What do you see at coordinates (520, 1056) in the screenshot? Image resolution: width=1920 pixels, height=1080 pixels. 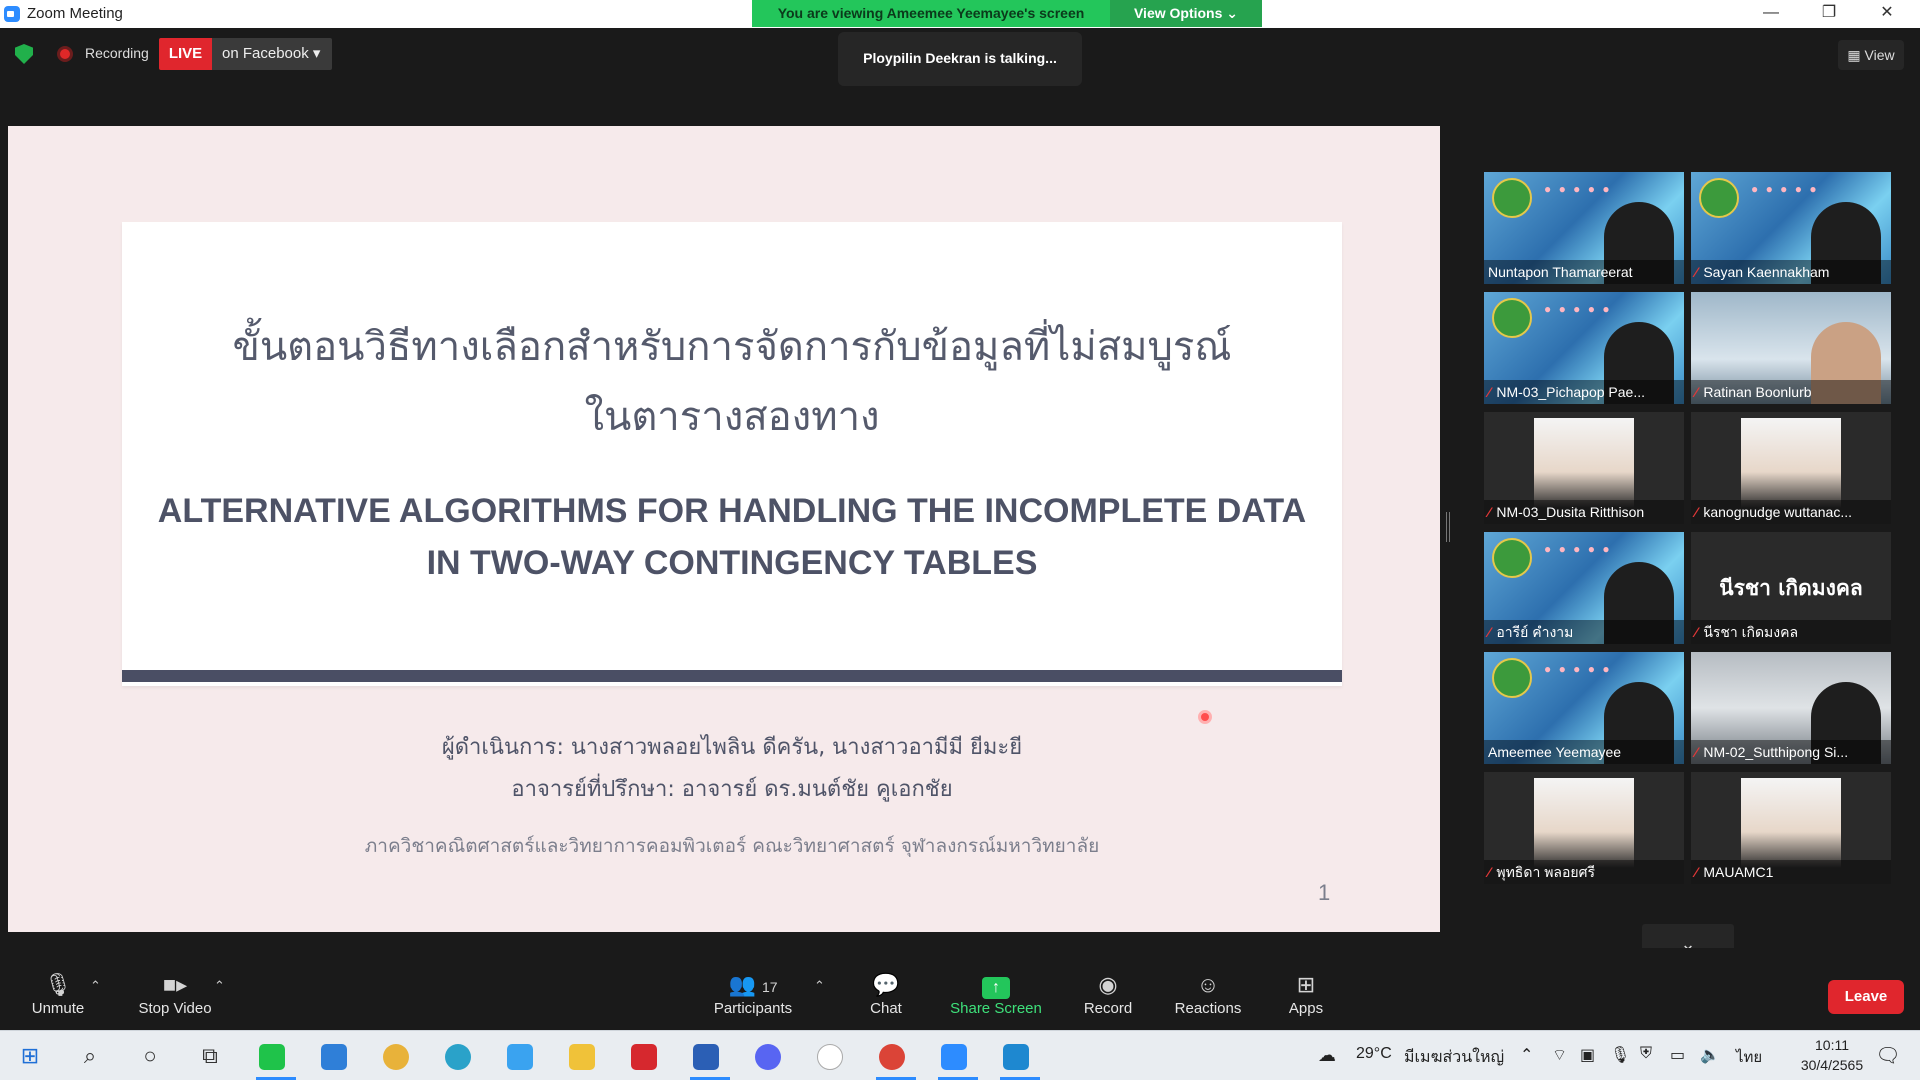 I see `lightshot-app-icon` at bounding box center [520, 1056].